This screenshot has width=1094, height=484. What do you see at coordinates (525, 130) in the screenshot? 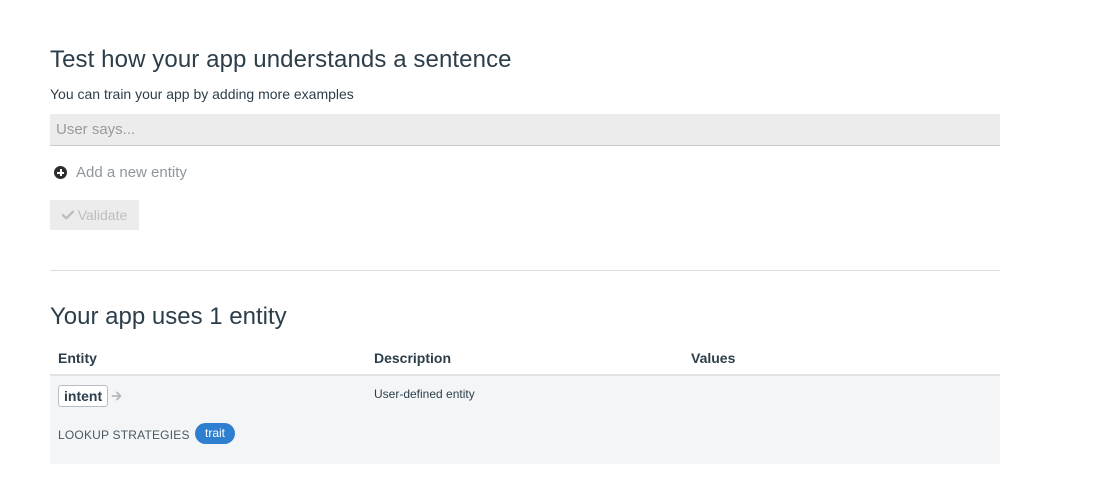
I see `user-says-input` at bounding box center [525, 130].